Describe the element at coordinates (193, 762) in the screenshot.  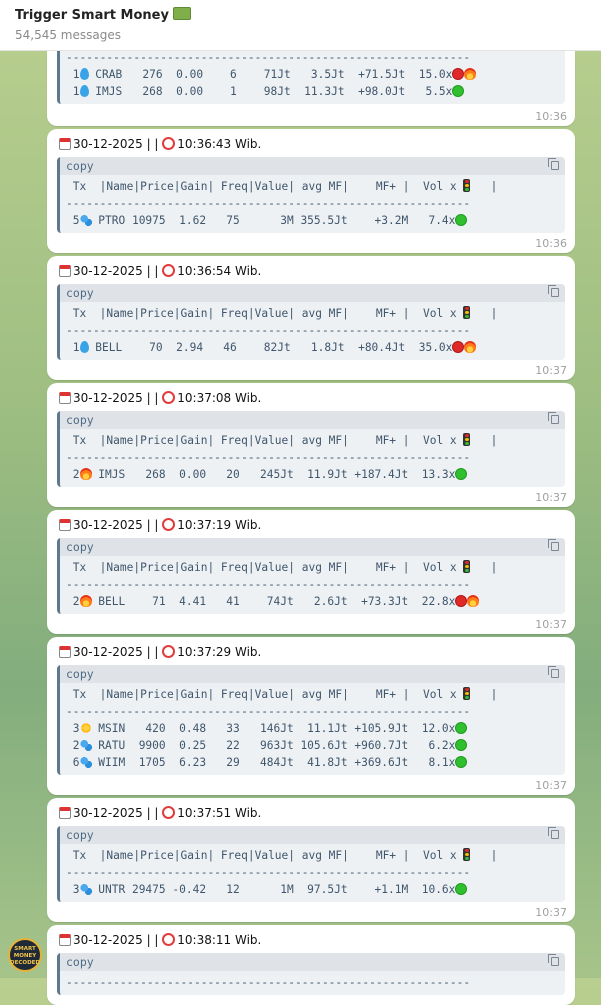
I see `gain-cell: 6.23` at that location.